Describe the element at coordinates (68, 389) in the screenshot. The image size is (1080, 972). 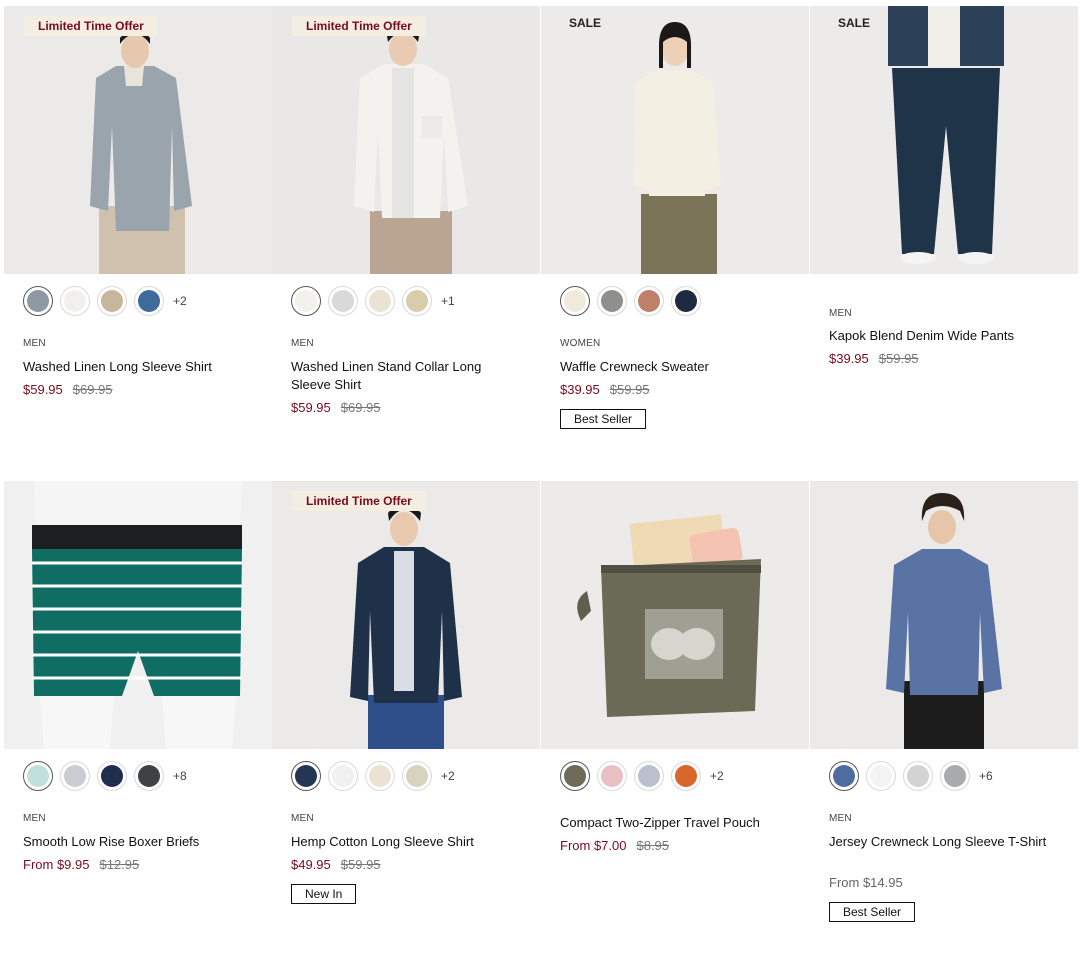
I see `product-price: $59.95 $69.95` at that location.